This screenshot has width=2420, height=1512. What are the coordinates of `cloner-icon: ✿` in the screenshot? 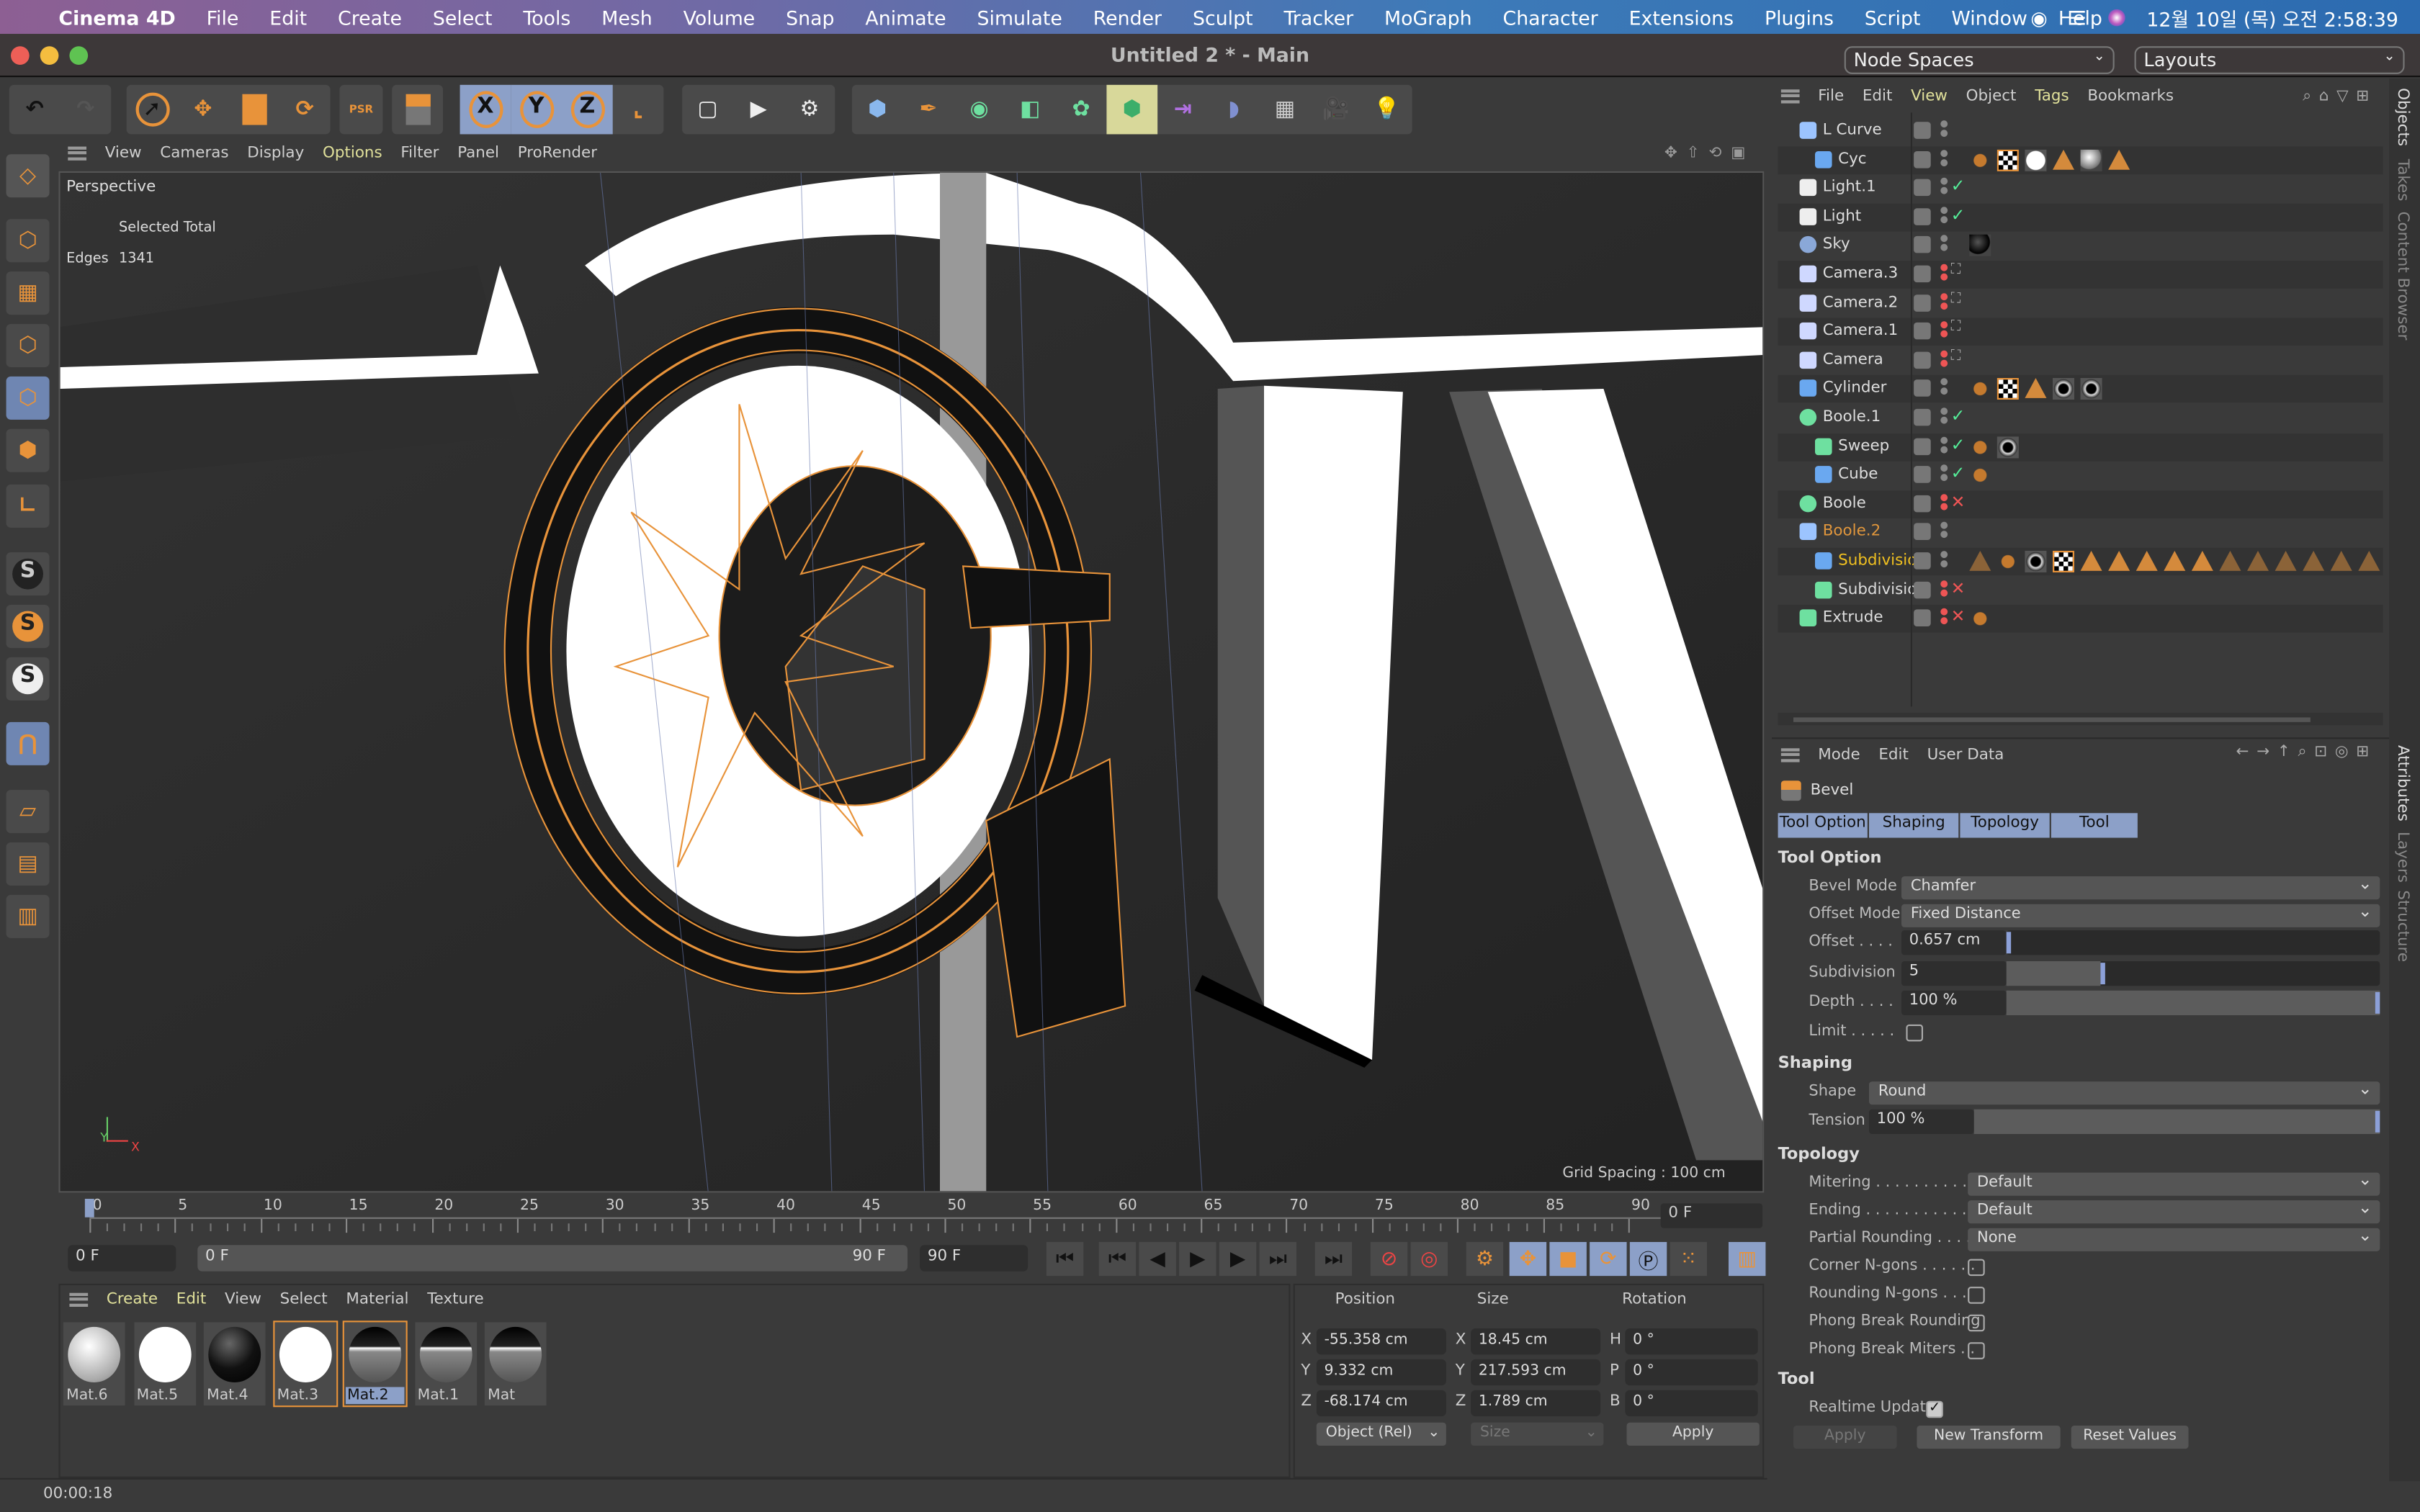 It's located at (1081, 110).